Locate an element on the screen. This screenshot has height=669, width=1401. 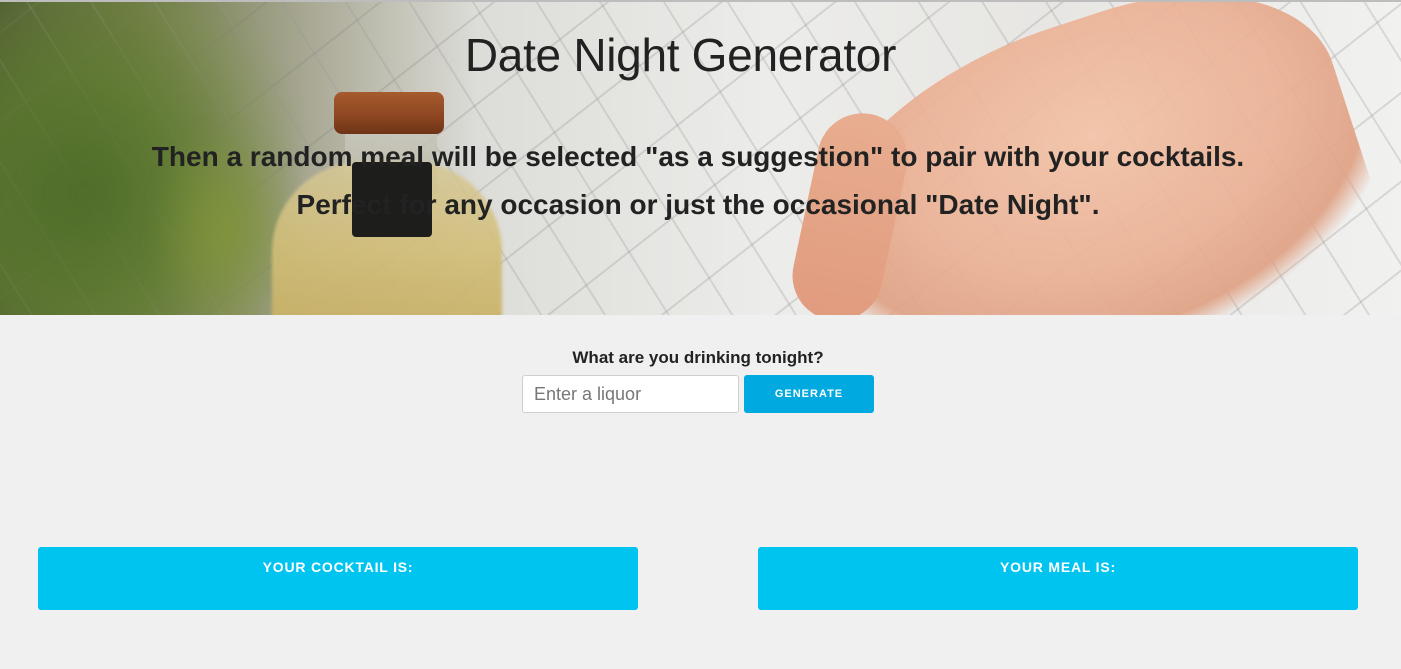
liquor-form-row: GENERATE is located at coordinates (698, 394).